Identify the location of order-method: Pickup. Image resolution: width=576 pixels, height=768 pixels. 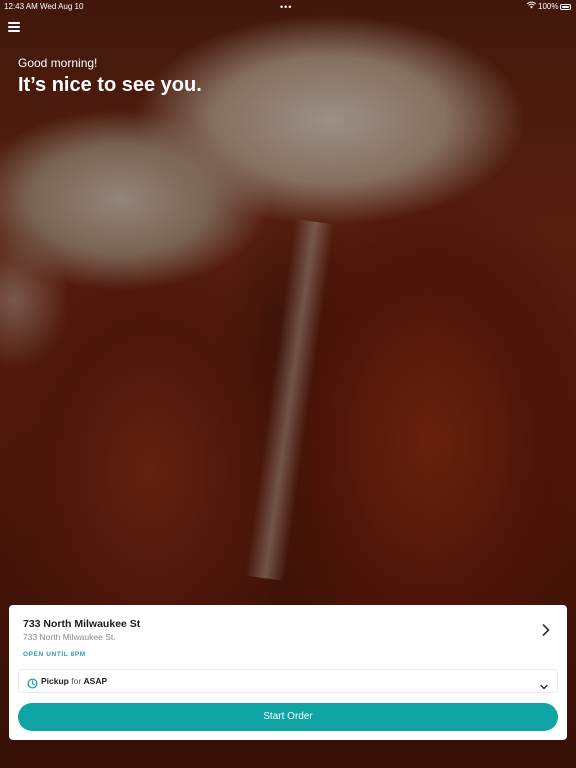
(55, 681).